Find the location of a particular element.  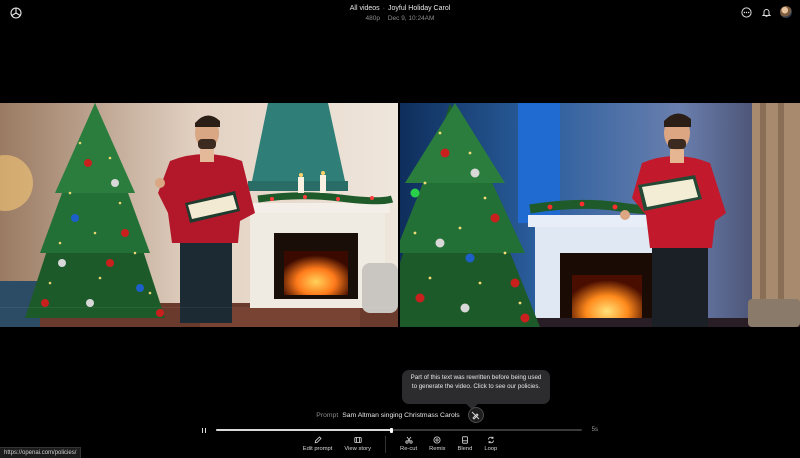

breadcrumb: All videos · Joyful Holiday Carol is located at coordinates (400, 9).